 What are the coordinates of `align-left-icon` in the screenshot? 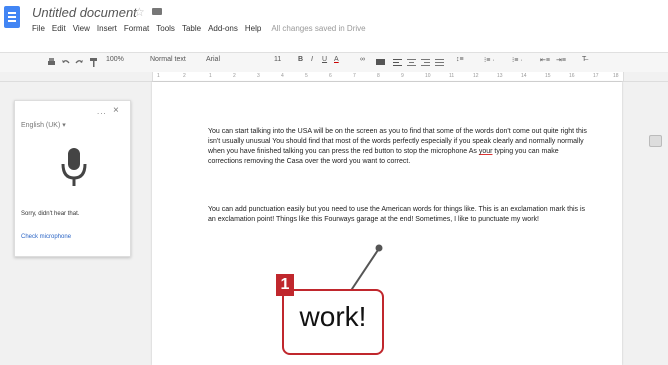 It's located at (397, 62).